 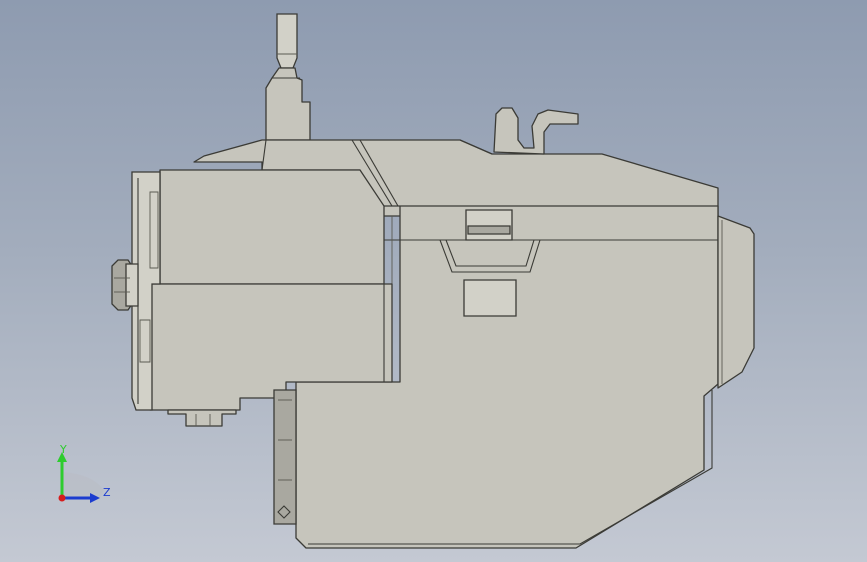 What do you see at coordinates (288, 77) in the screenshot?
I see `top-lever` at bounding box center [288, 77].